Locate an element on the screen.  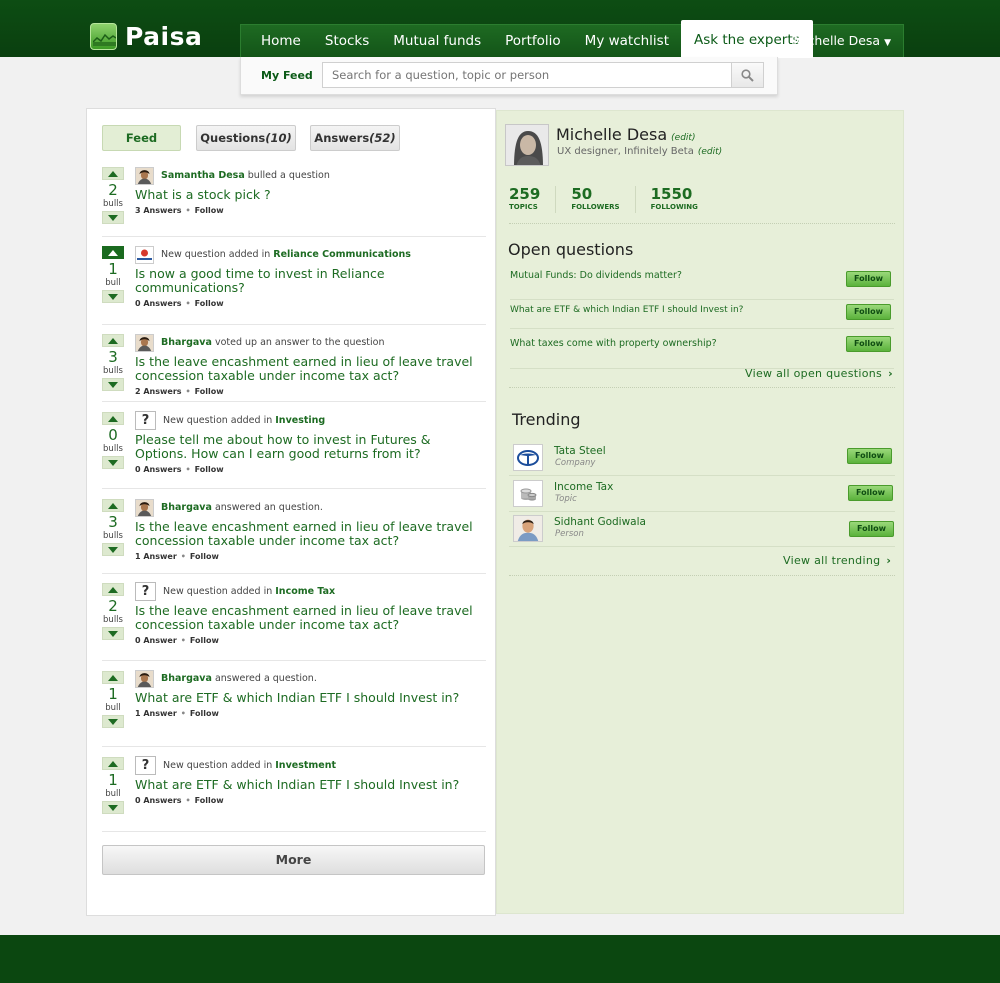
more-button: More is located at coordinates (293, 860).